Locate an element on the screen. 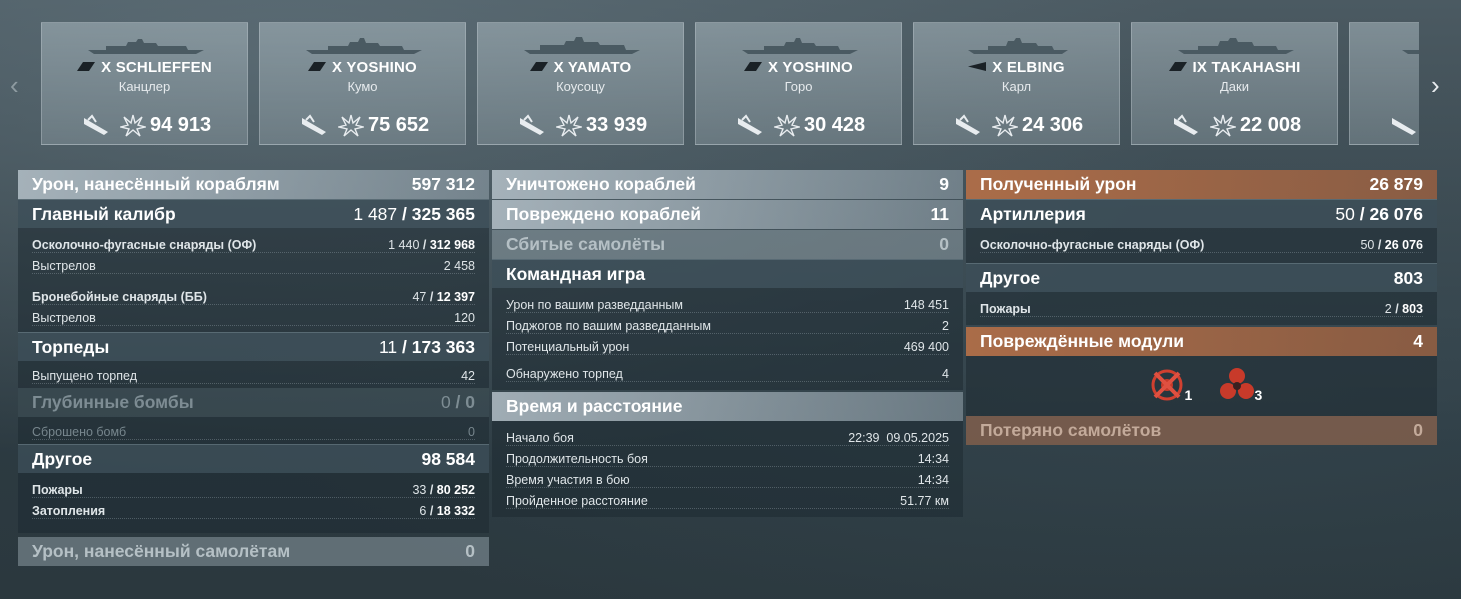 Image resolution: width=1461 pixels, height=599 pixels. damaged-modules-icons: 1 3 is located at coordinates (1201, 386).